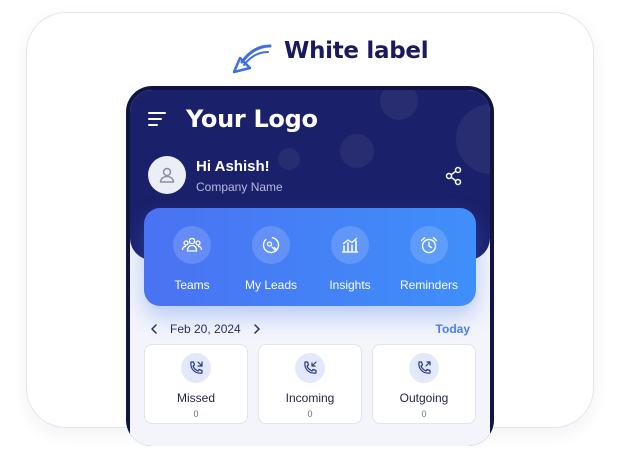 This screenshot has height=470, width=620. What do you see at coordinates (239, 187) in the screenshot?
I see `company-name: Company Name` at bounding box center [239, 187].